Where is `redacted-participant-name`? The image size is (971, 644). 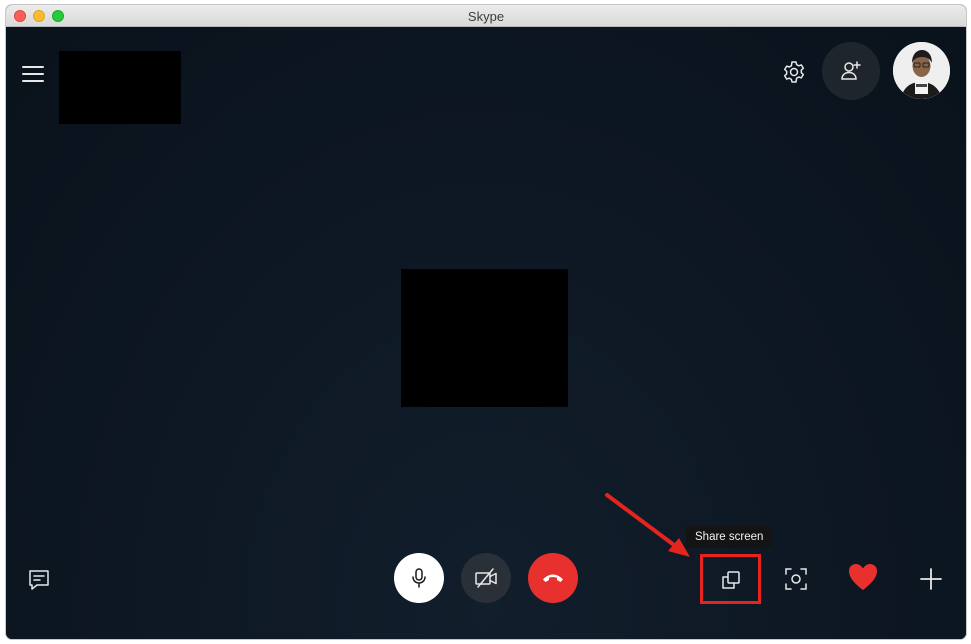
redacted-participant-name is located at coordinates (120, 87).